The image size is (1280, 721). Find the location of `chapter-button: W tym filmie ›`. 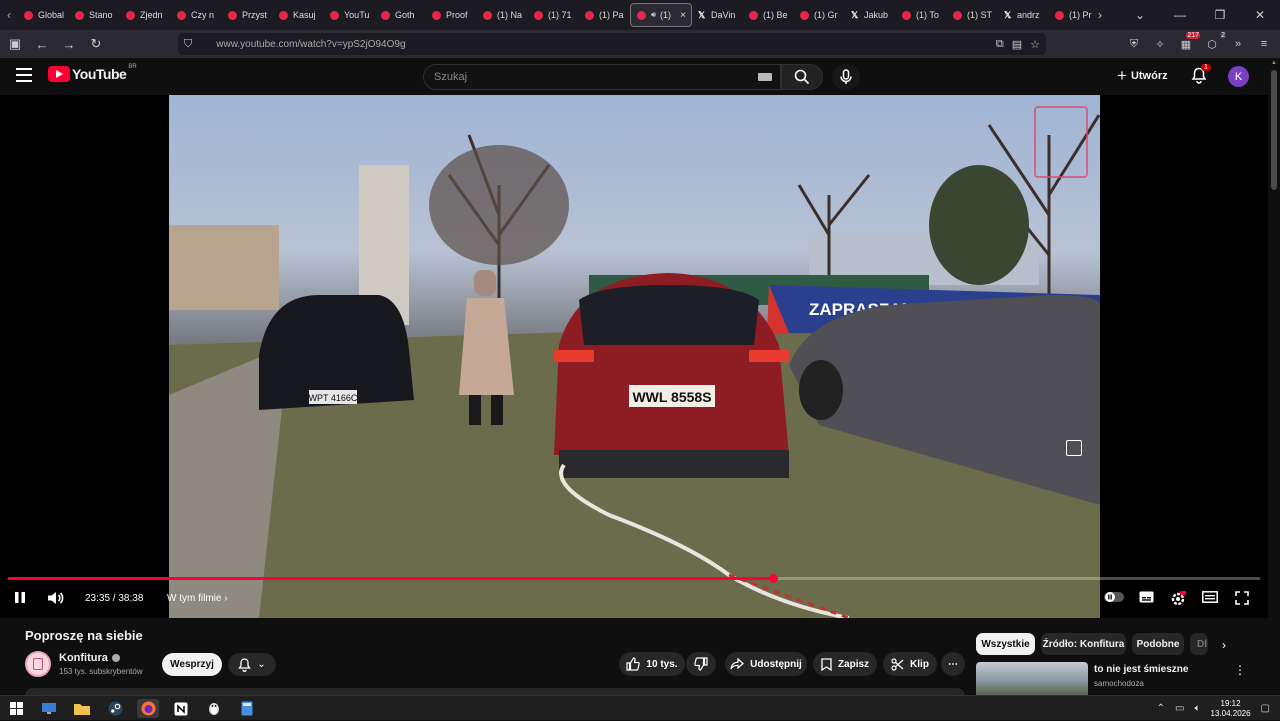

chapter-button: W tym filmie › is located at coordinates (197, 598).